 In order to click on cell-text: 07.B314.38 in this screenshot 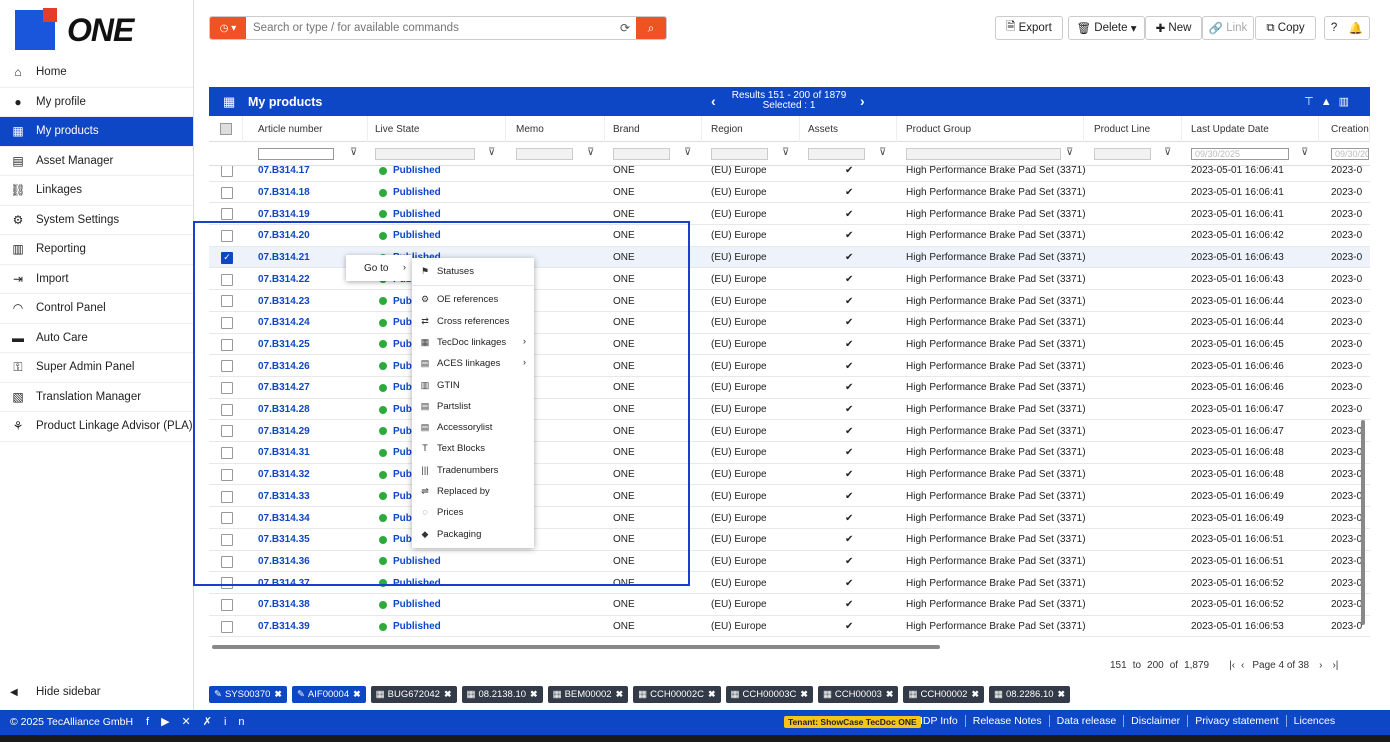, I will do `click(284, 604)`.